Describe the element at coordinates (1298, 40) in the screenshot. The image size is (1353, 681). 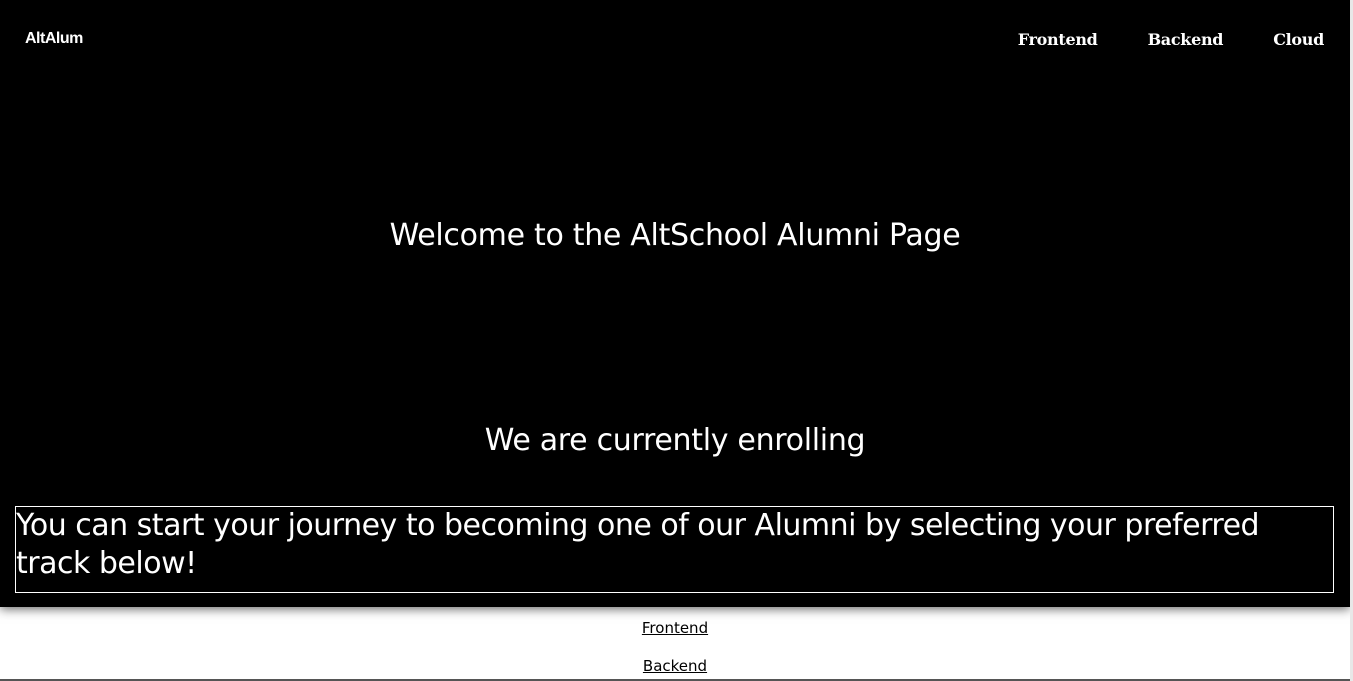
I see `nav-link-cloud: Cloud` at that location.